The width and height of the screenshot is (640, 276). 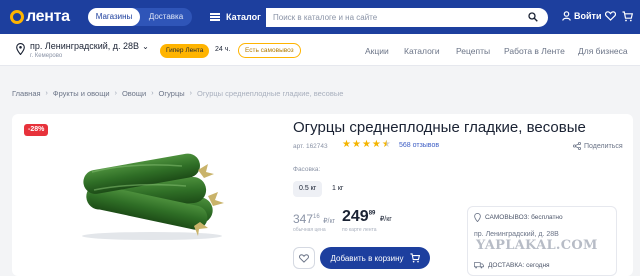 I want to click on breadcrumb-cucumbers: Огурцы, so click(x=172, y=93).